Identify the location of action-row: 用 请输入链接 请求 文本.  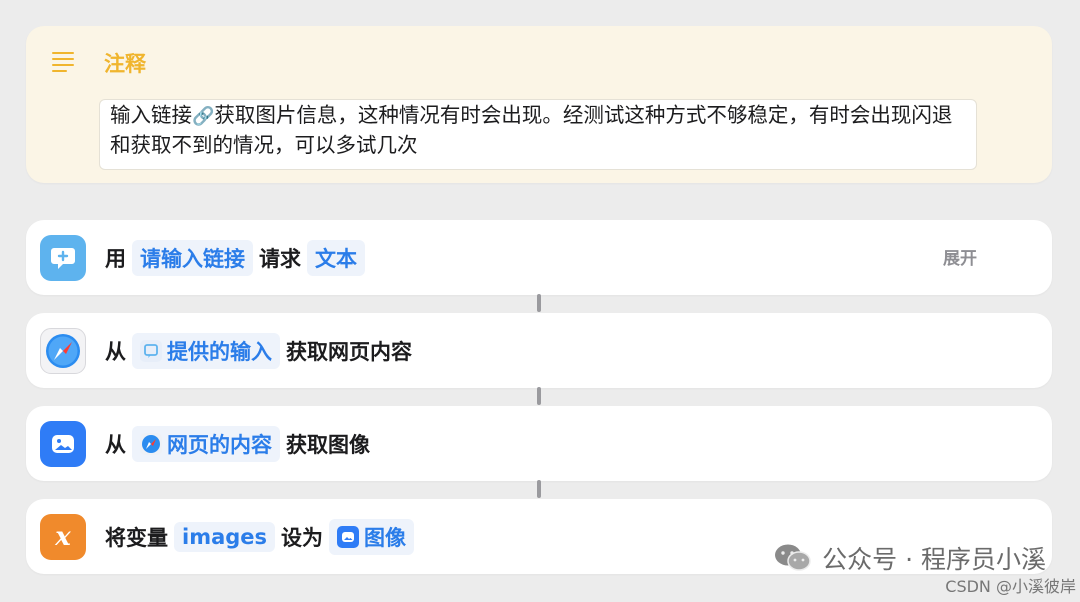
(235, 257).